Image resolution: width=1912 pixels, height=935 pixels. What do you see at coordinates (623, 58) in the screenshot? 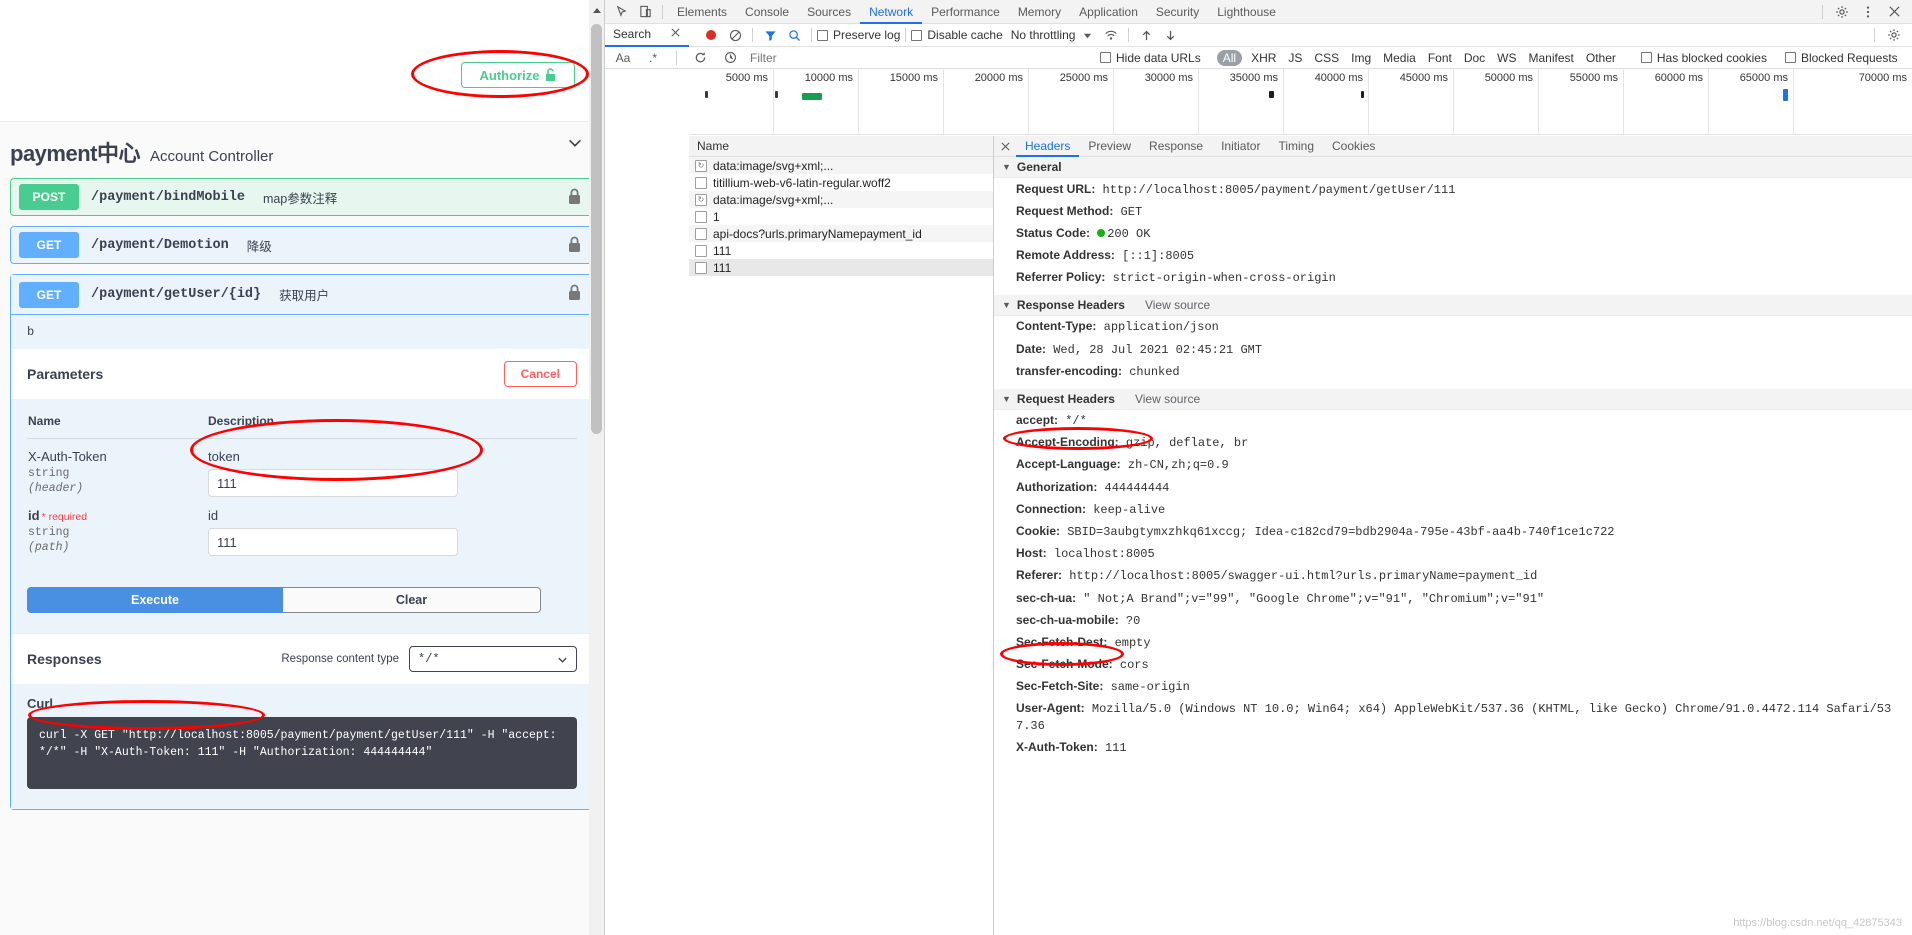
I see `match-case-icon: Aa` at bounding box center [623, 58].